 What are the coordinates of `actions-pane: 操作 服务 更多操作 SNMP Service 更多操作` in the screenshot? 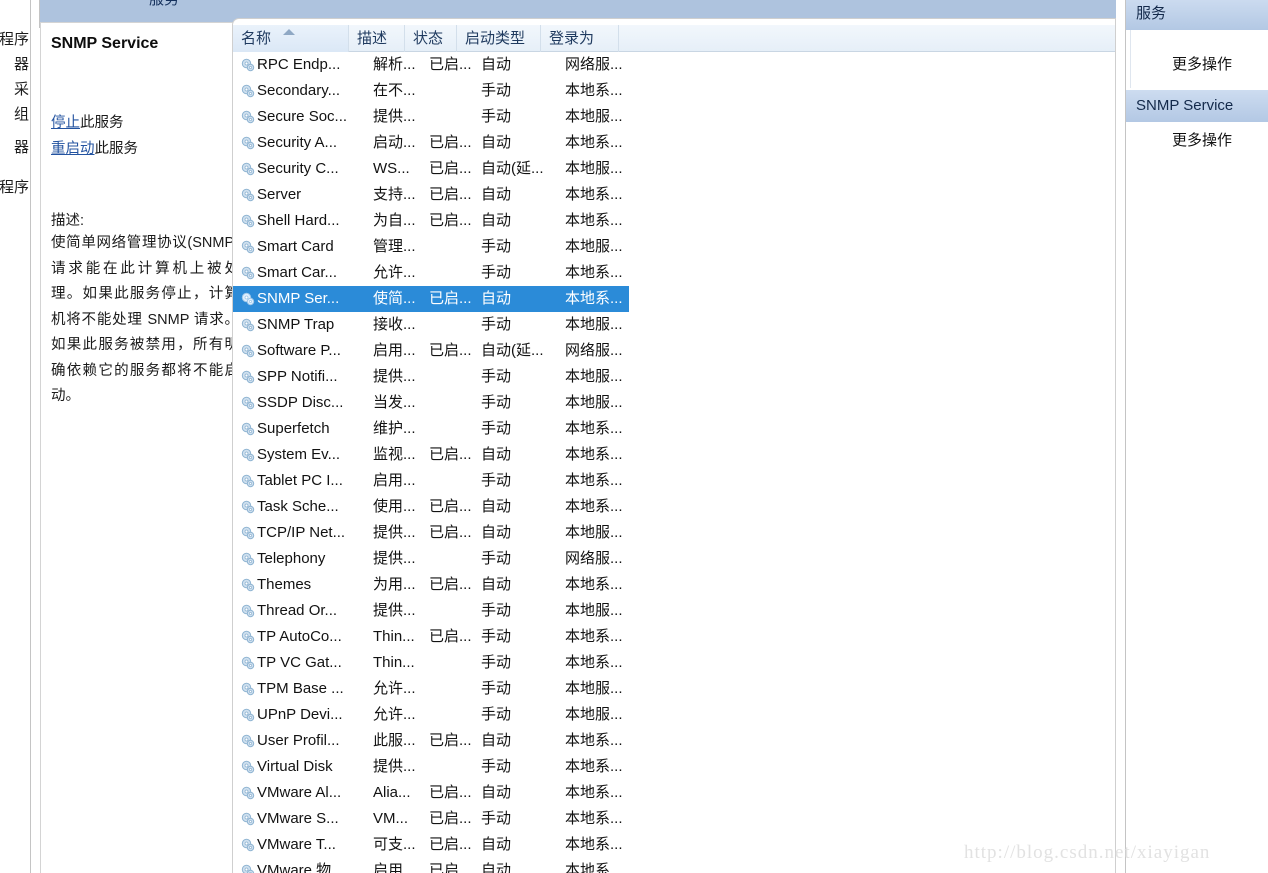 It's located at (1196, 436).